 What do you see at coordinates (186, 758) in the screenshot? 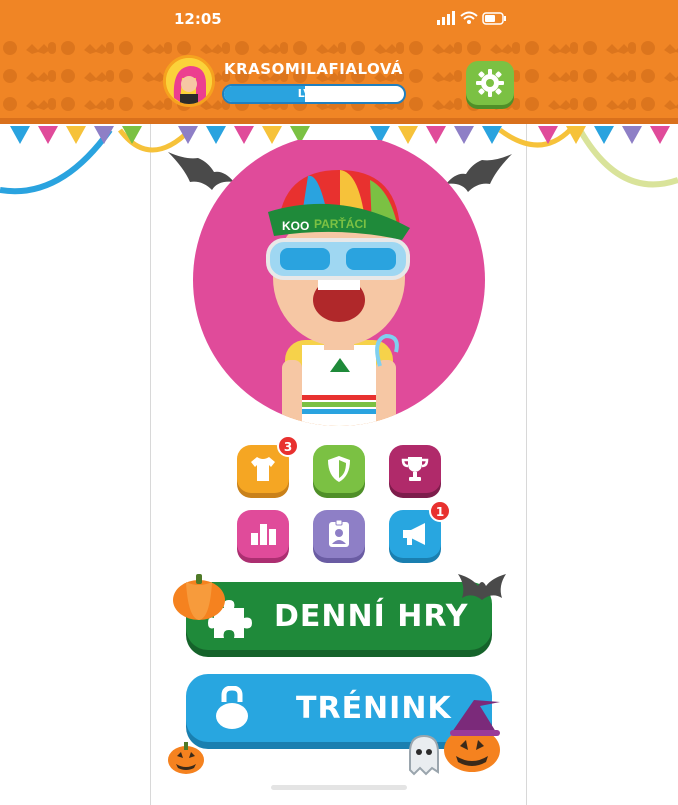
I see `jack-o-lantern-small-icon` at bounding box center [186, 758].